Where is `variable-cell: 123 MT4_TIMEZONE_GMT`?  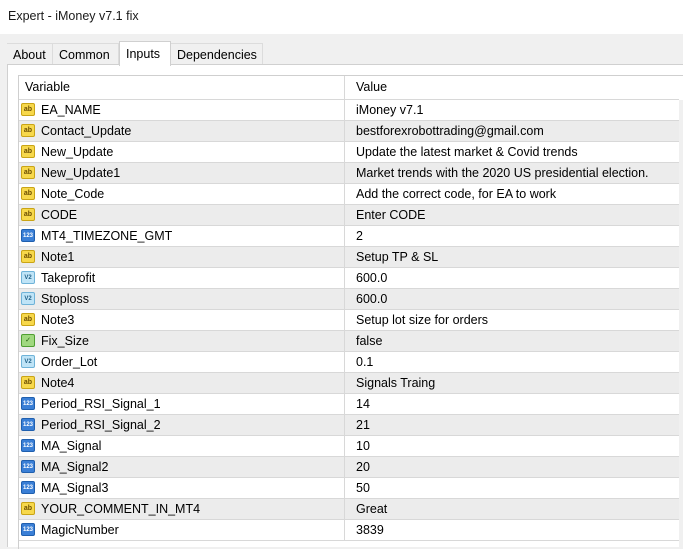
variable-cell: 123 MT4_TIMEZONE_GMT is located at coordinates (182, 236).